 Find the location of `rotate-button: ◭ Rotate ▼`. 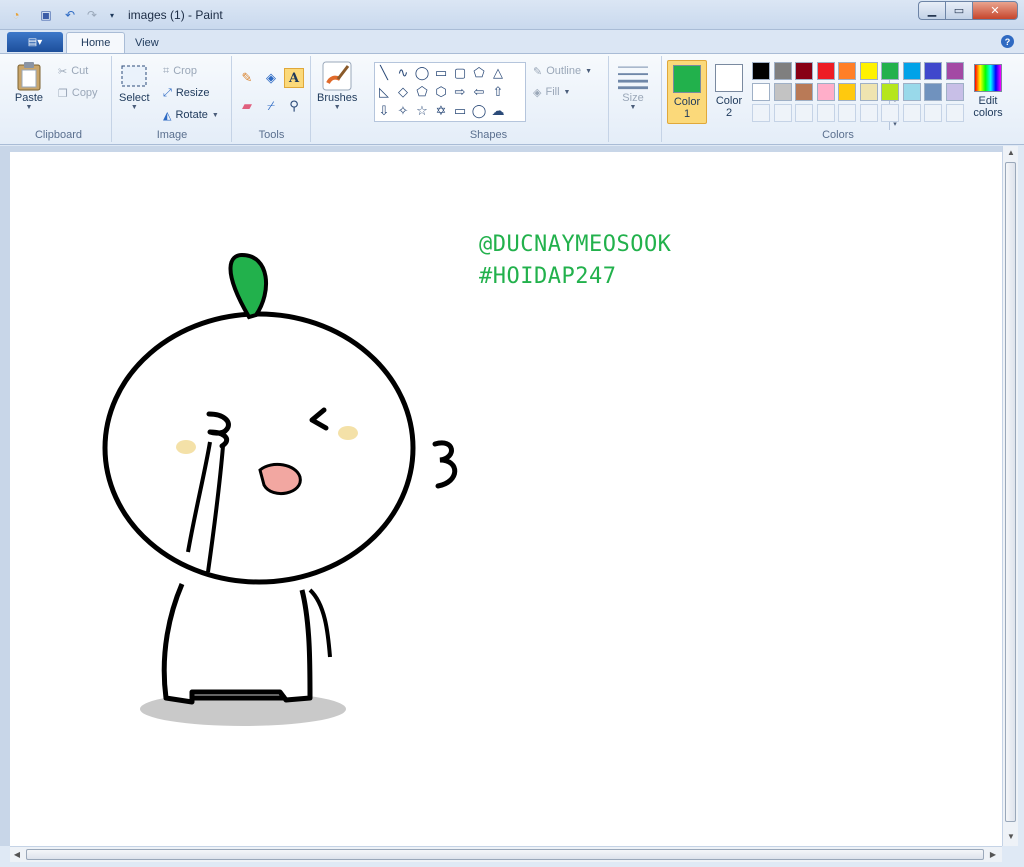

rotate-button: ◭ Rotate ▼ is located at coordinates (191, 115).